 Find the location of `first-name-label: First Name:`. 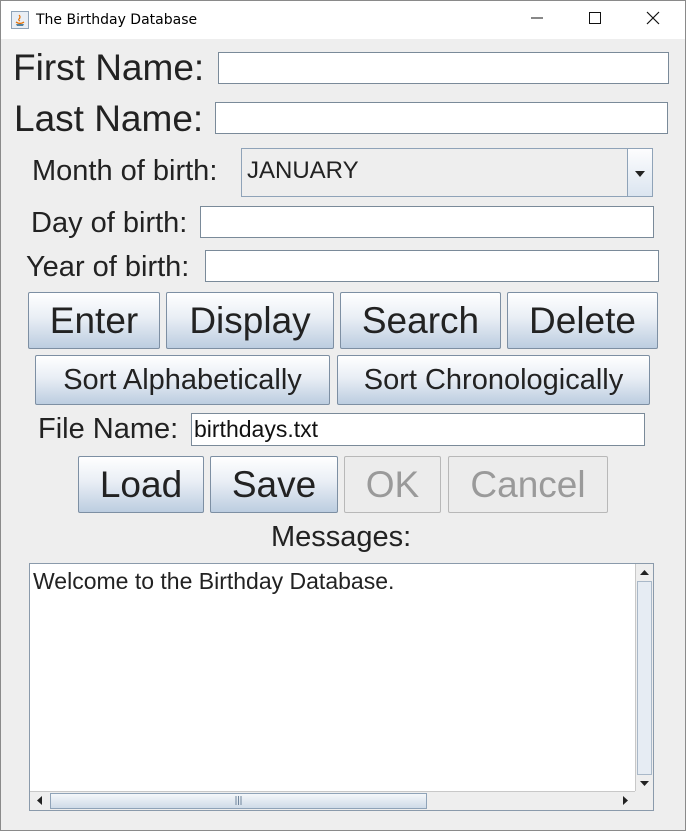

first-name-label: First Name: is located at coordinates (109, 67).